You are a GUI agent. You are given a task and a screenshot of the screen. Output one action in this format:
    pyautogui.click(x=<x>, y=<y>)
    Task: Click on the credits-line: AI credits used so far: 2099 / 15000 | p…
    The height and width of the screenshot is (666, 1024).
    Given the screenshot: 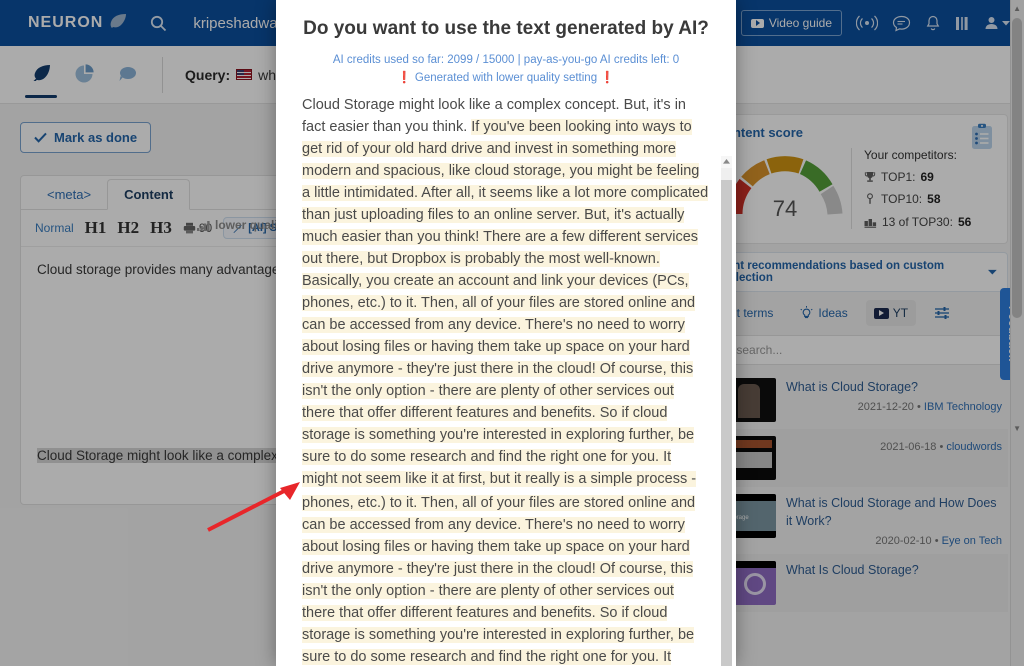 What is the action you would take?
    pyautogui.click(x=506, y=60)
    